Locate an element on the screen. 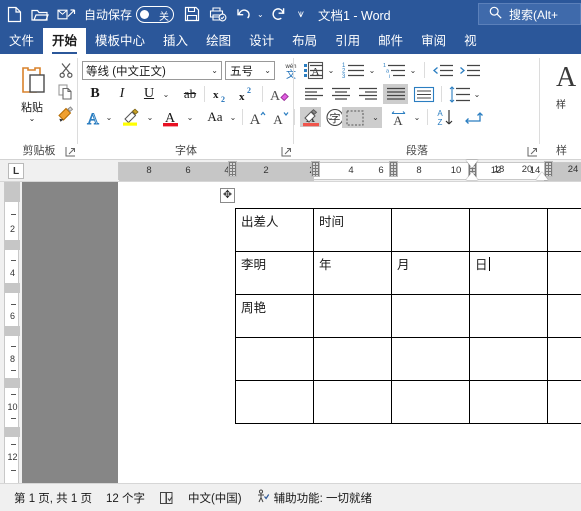 The image size is (581, 511). grow-font-button: A is located at coordinates (258, 117).